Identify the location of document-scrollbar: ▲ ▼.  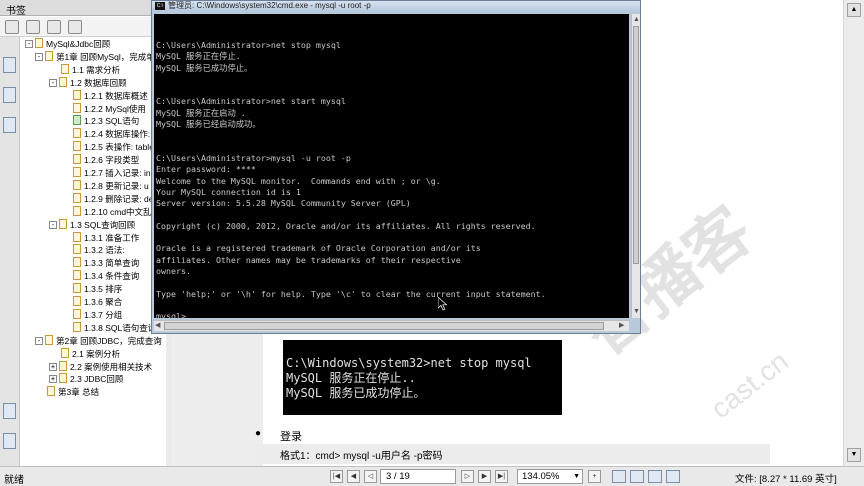
(853, 233).